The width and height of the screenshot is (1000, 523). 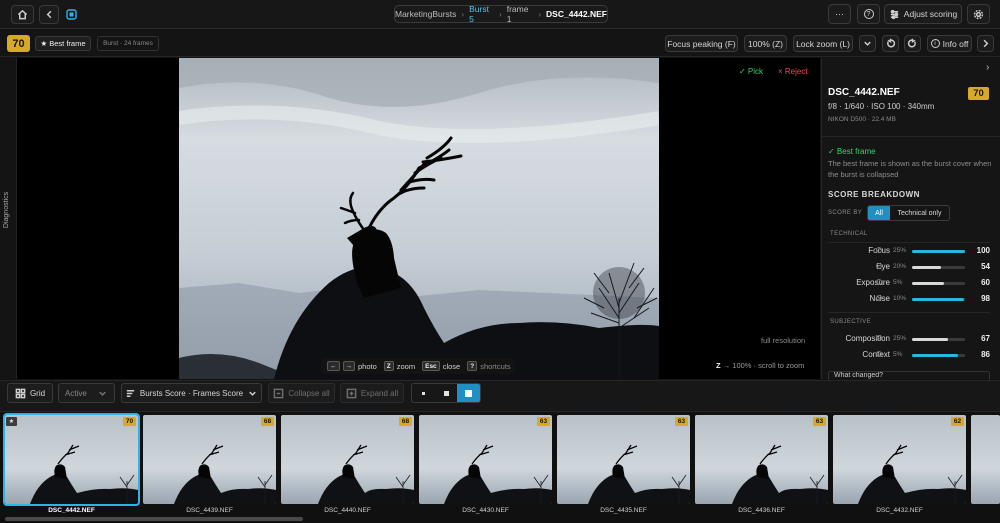 What do you see at coordinates (423, 393) in the screenshot?
I see `size-small-option` at bounding box center [423, 393].